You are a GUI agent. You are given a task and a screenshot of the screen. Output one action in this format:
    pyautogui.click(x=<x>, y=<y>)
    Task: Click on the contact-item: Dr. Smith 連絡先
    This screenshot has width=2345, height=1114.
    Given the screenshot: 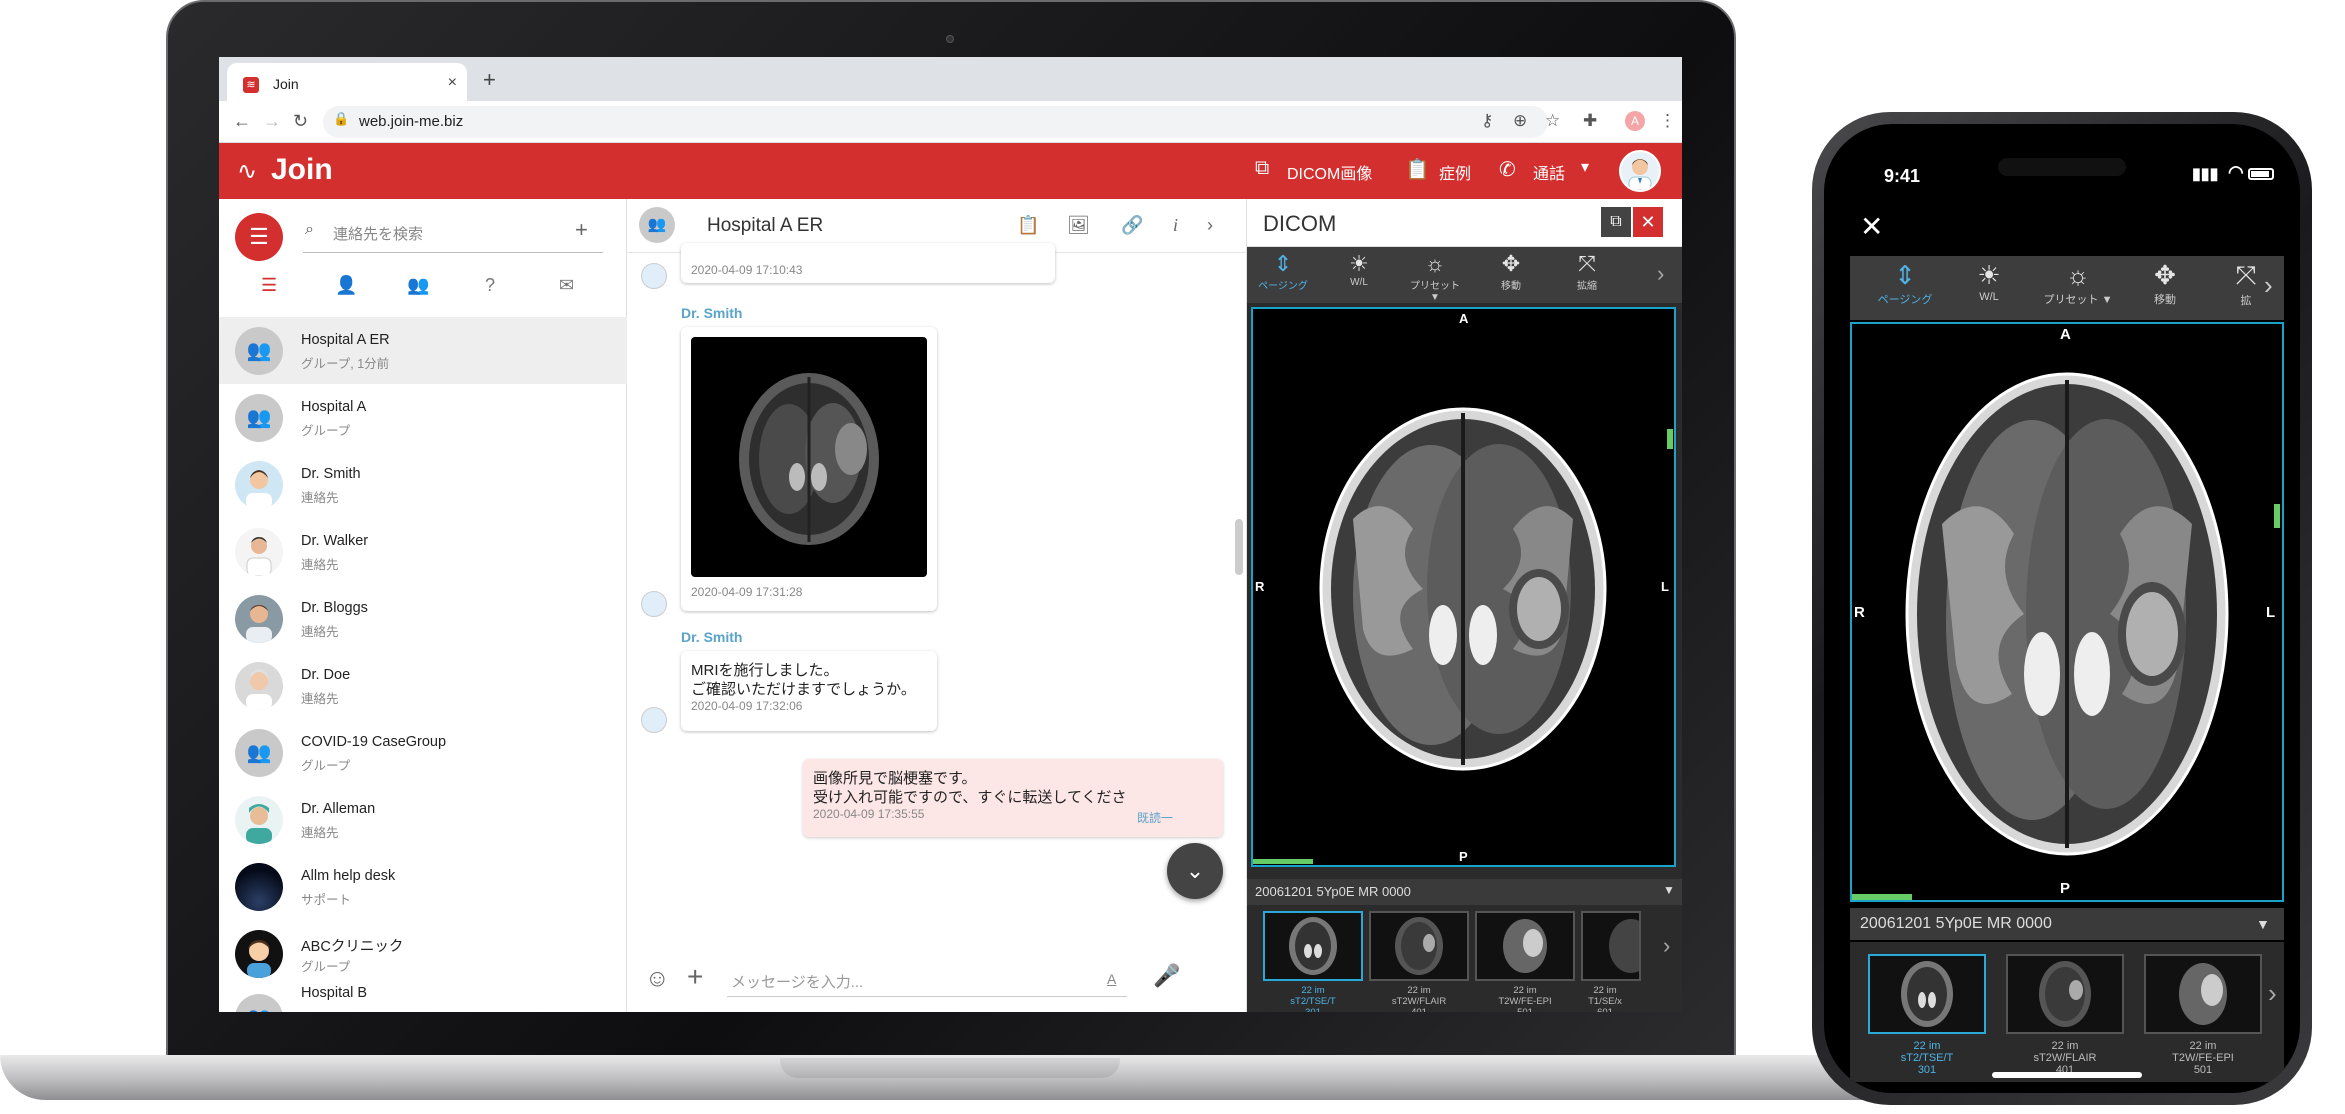 What is the action you would take?
    pyautogui.click(x=423, y=484)
    